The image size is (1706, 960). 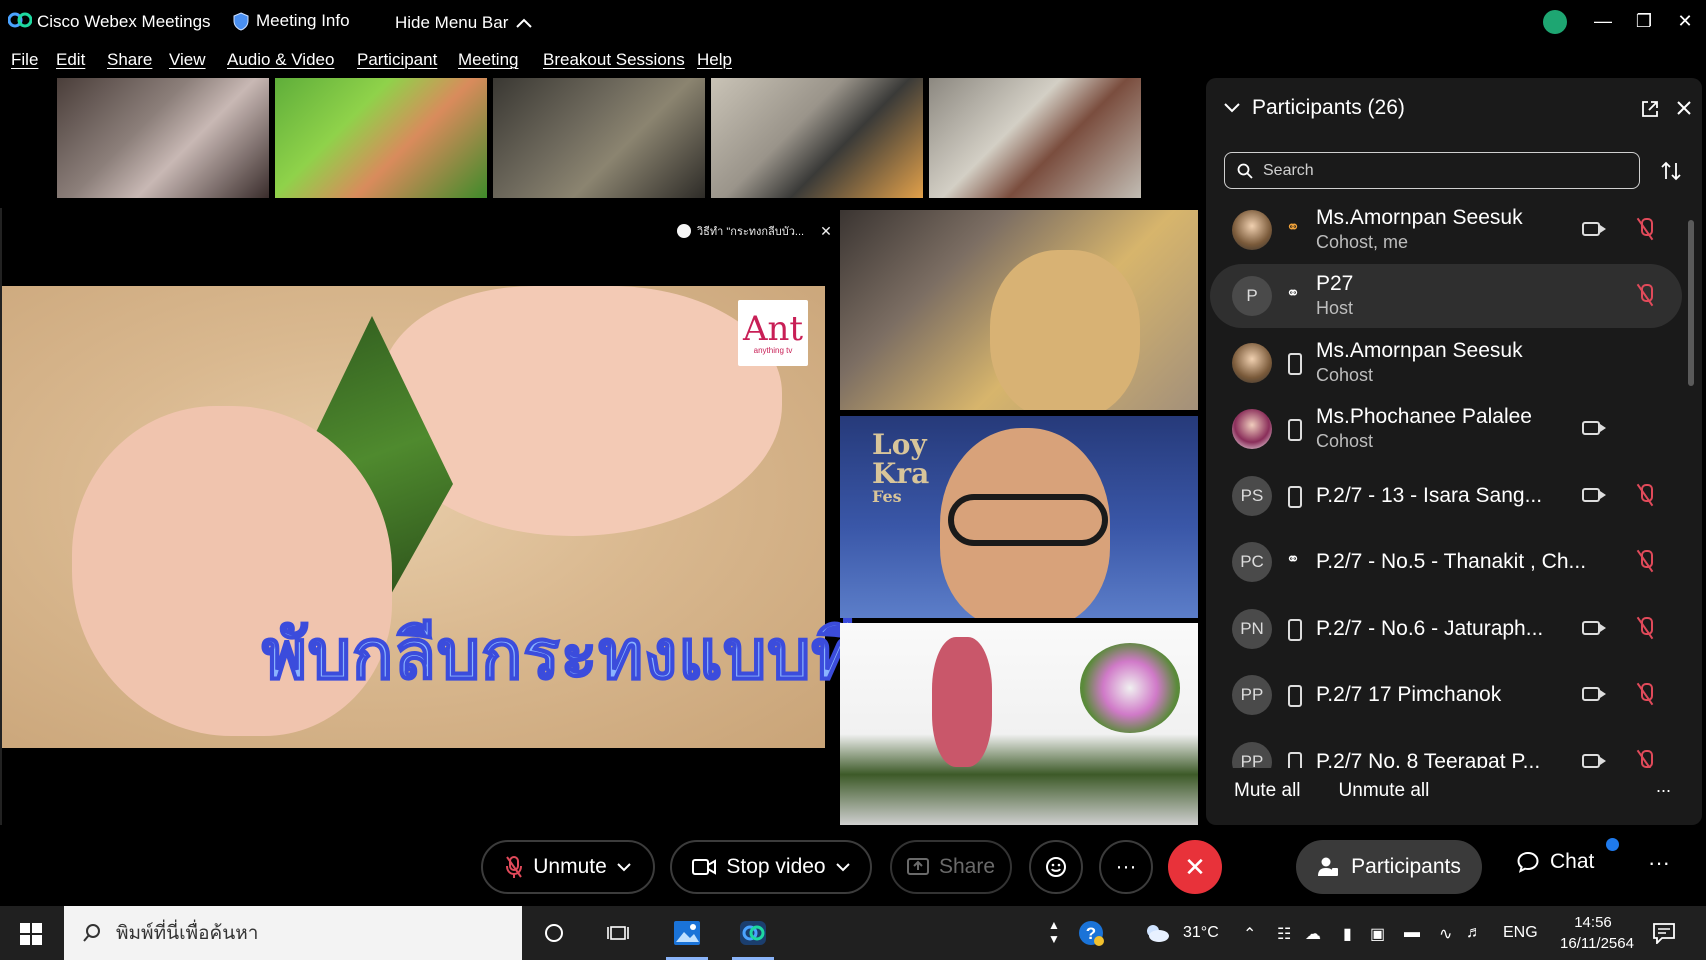 I want to click on participant-search-field, so click(x=1432, y=170).